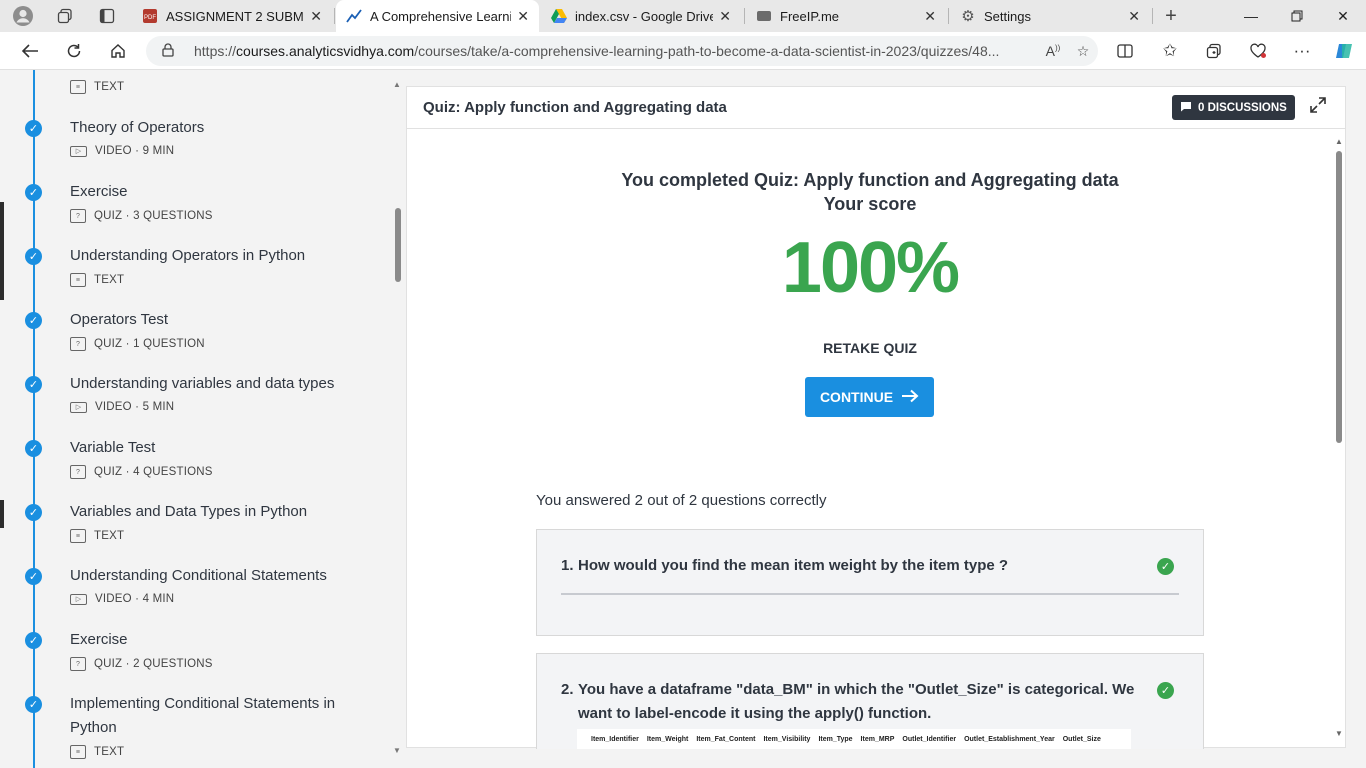  What do you see at coordinates (220, 512) in the screenshot?
I see `lesson-title: Variables and Data Types in Python` at bounding box center [220, 512].